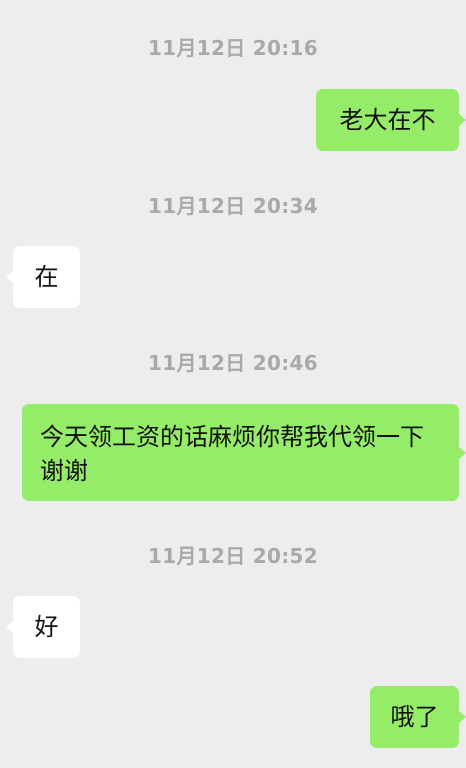  Describe the element at coordinates (233, 206) in the screenshot. I see `timestamp: 11月12日 20:34` at that location.